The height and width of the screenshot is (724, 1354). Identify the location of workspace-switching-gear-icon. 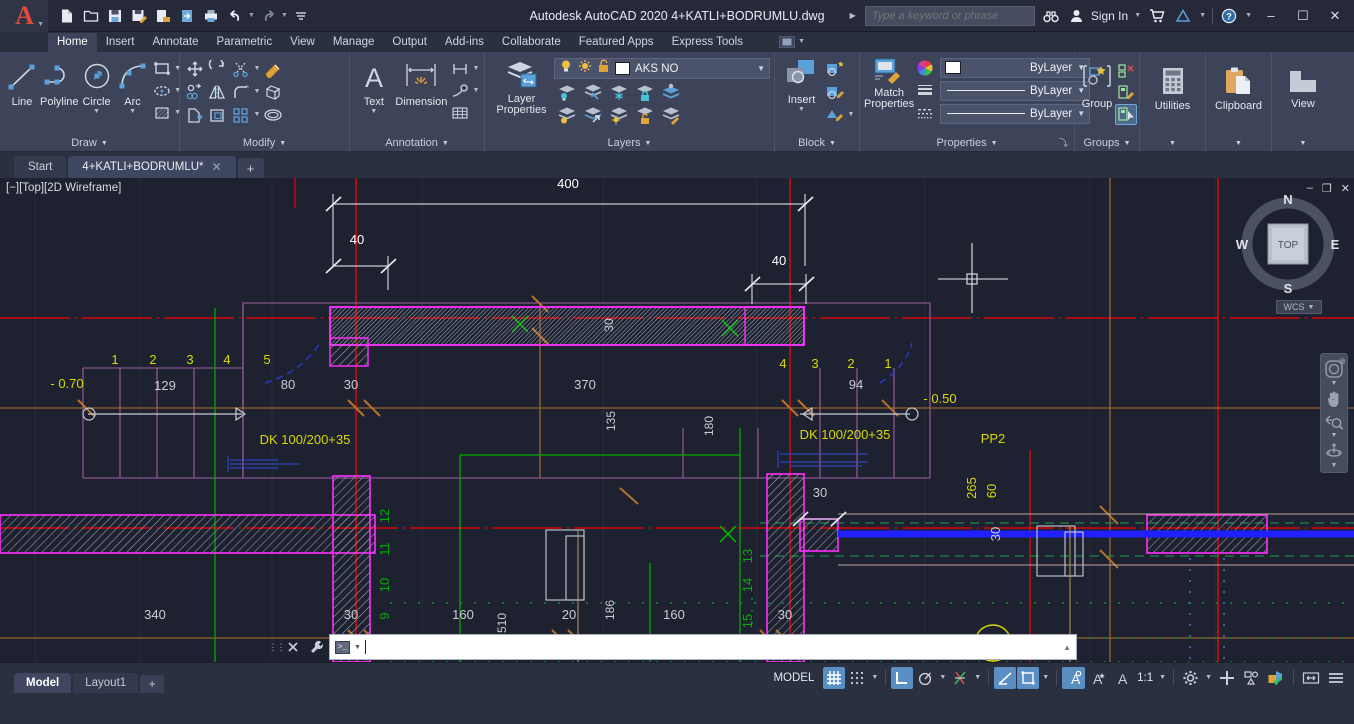
(1190, 678).